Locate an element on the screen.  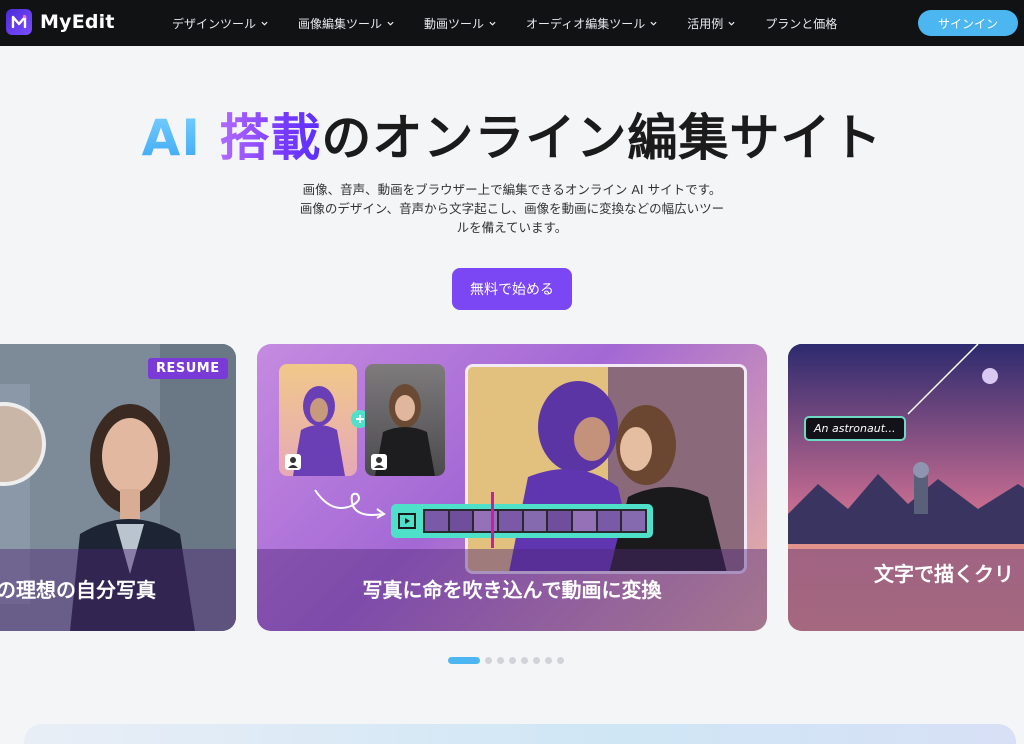
card-caption: の理想の自分写真 is located at coordinates (78, 590).